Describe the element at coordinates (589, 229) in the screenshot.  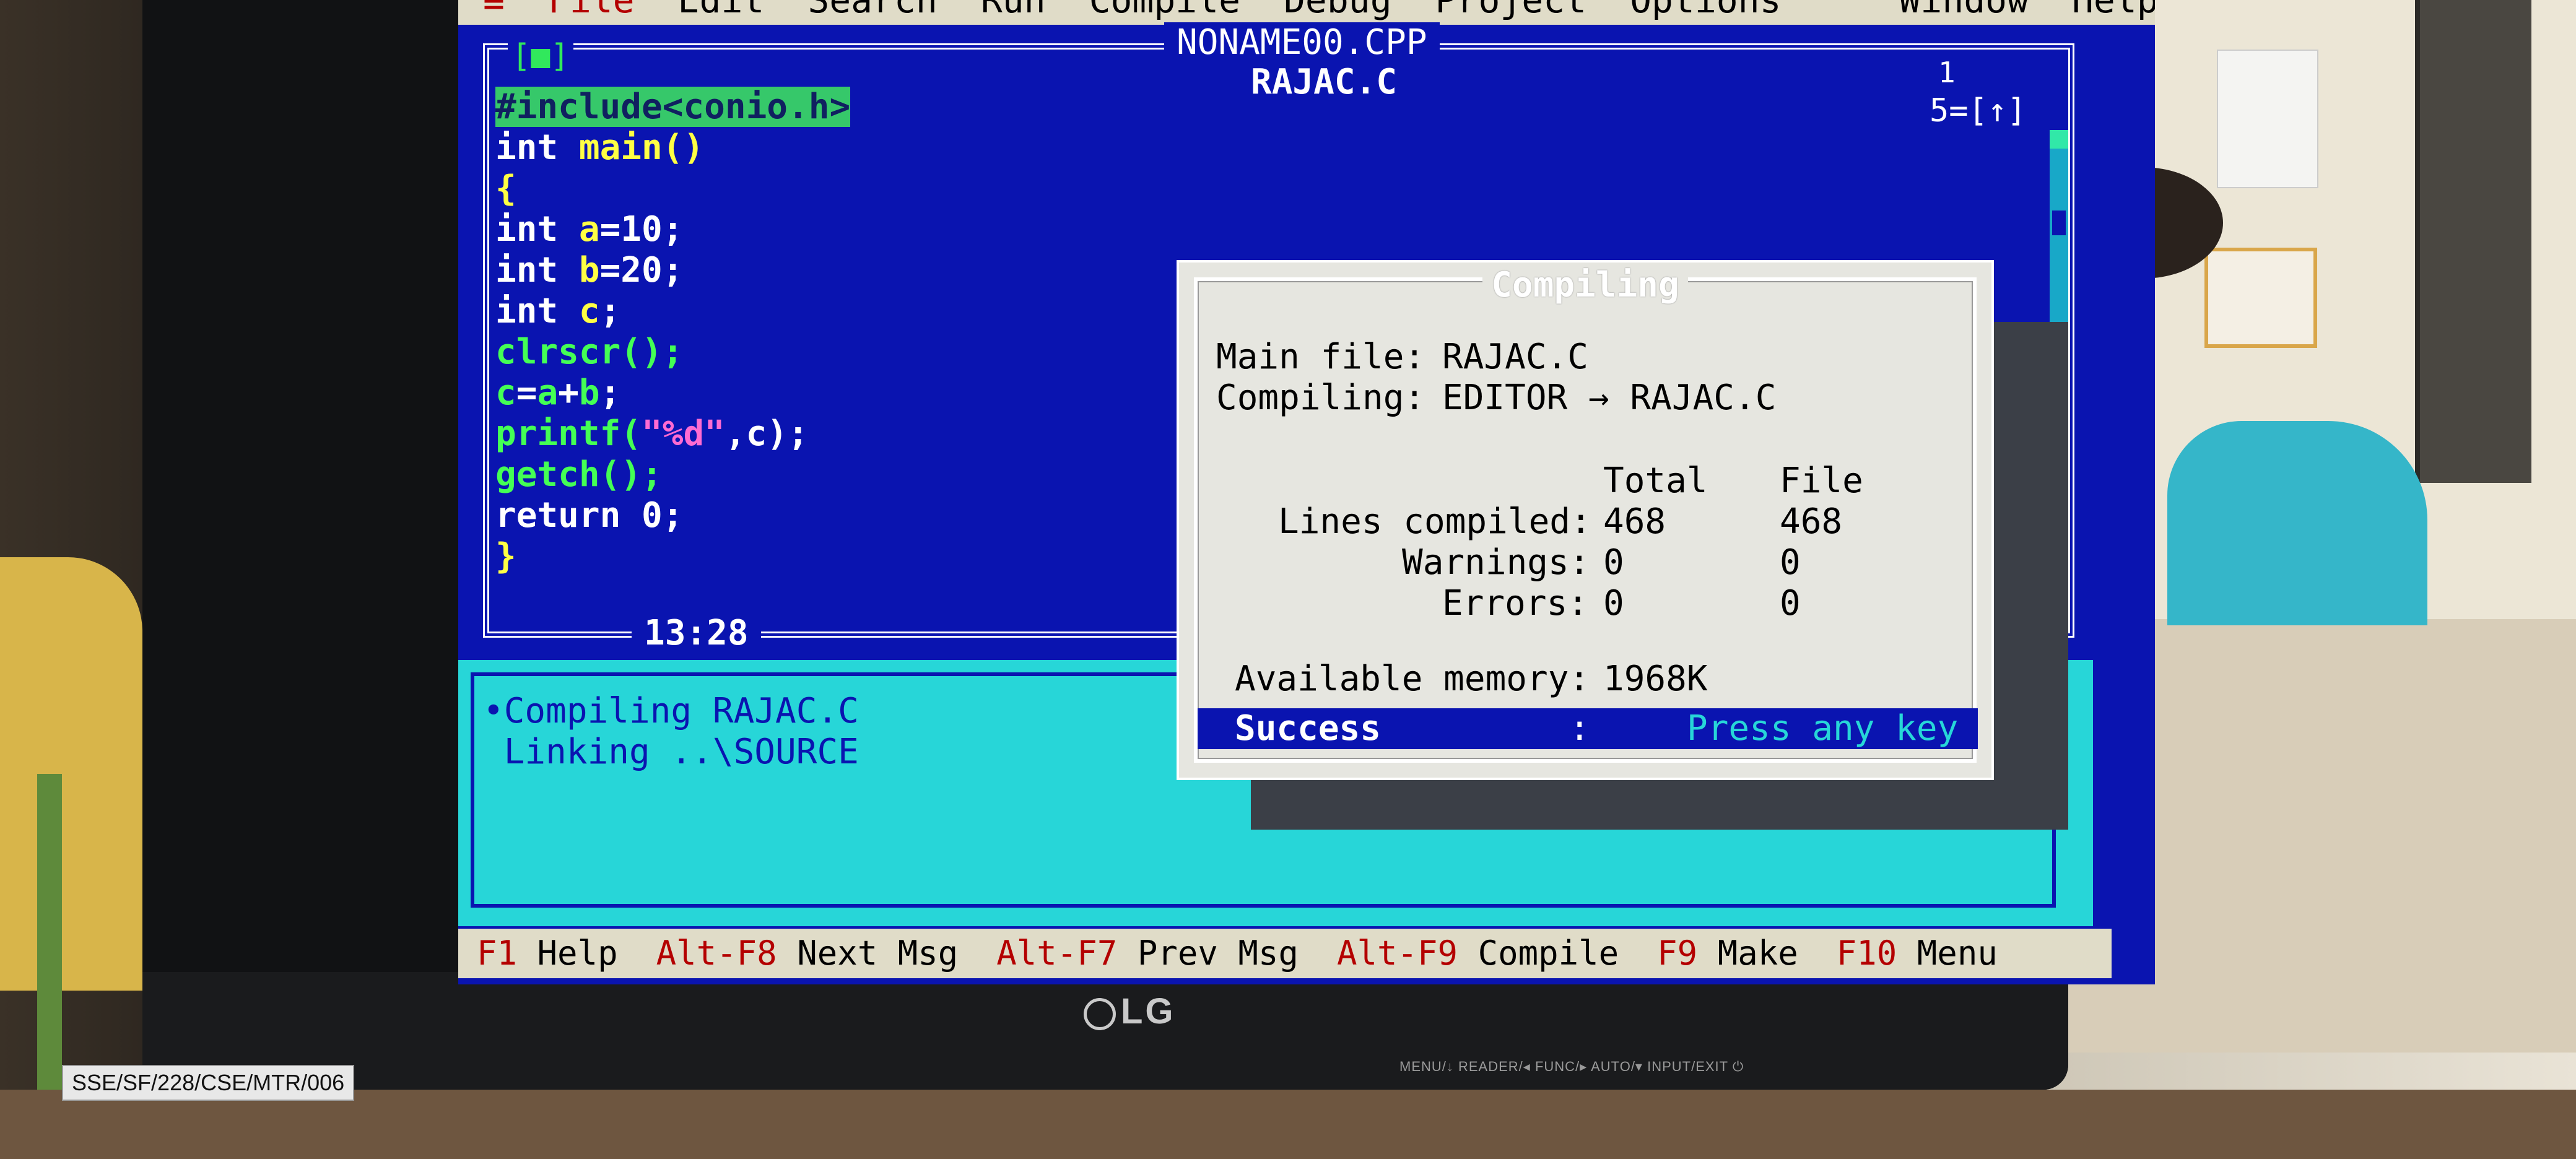
I see `code-variable: a` at that location.